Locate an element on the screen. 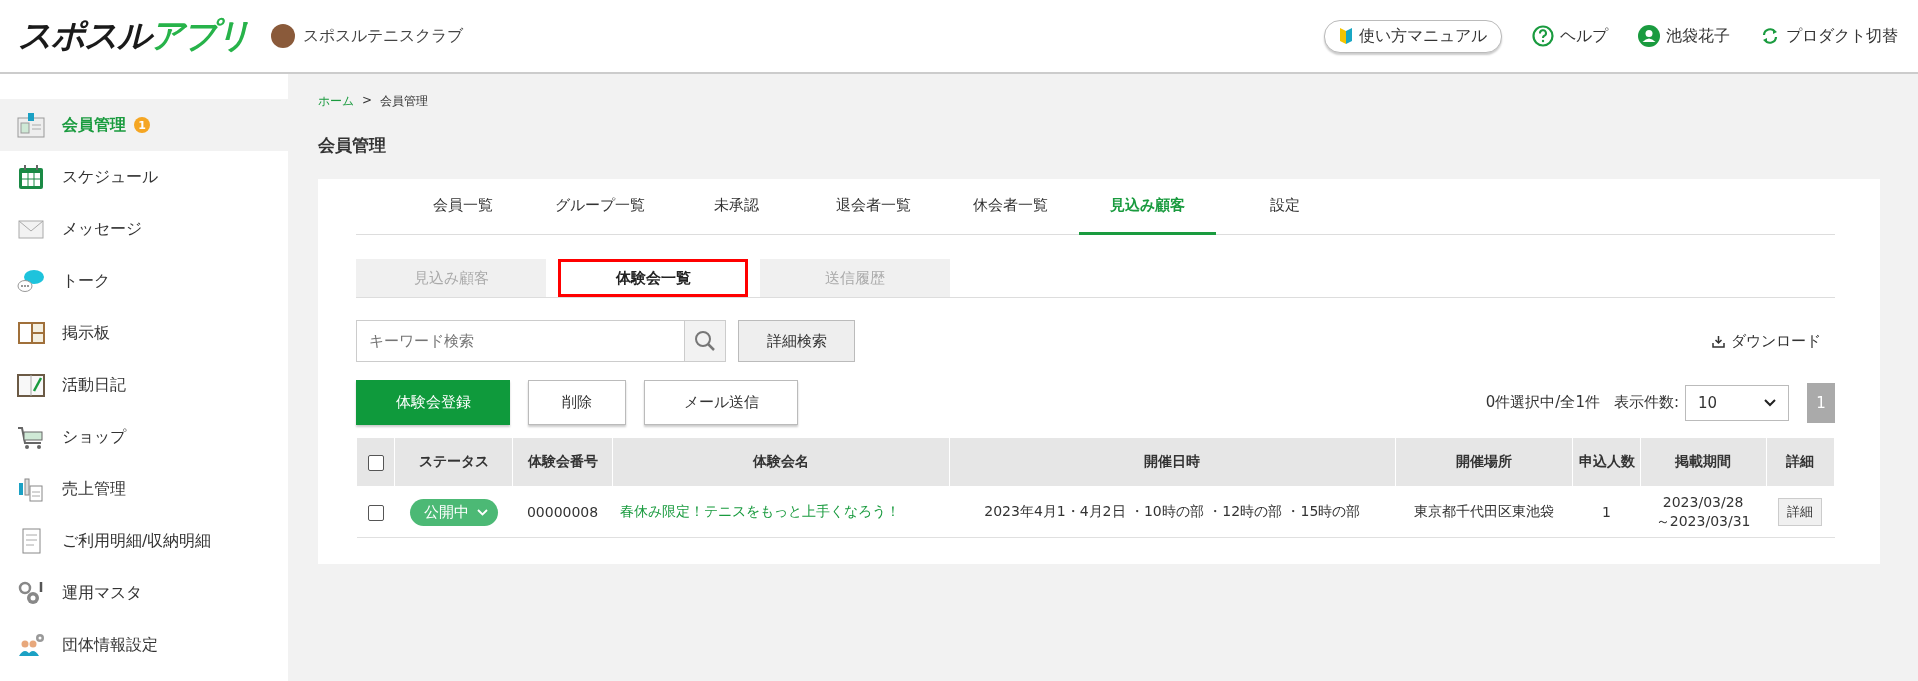 The width and height of the screenshot is (1918, 681). search-field: キーワード検索 is located at coordinates (520, 341).